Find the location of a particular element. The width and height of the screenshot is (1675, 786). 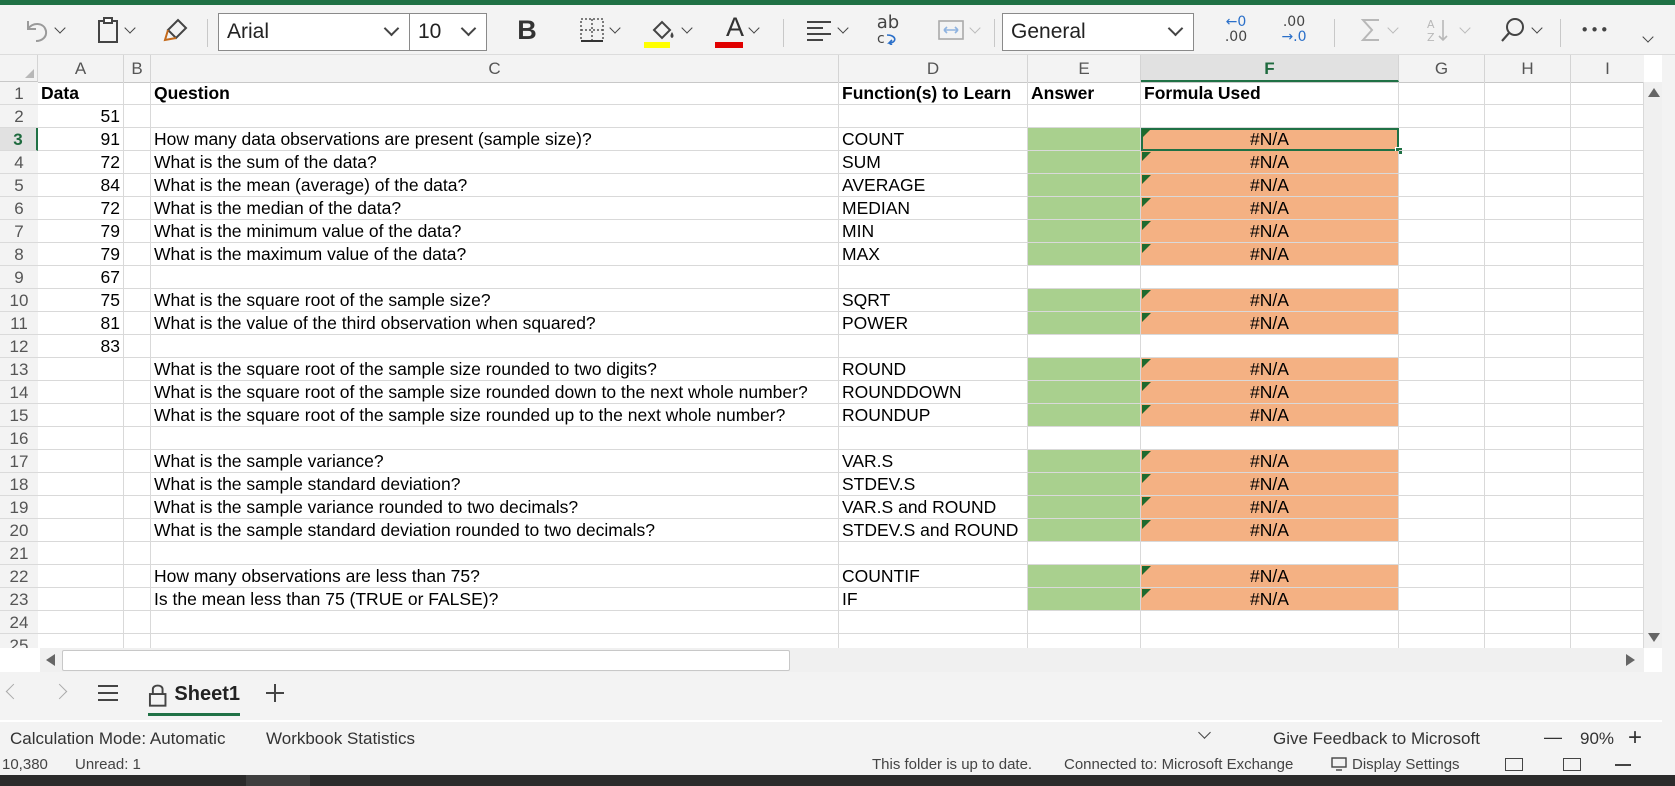

cell-f8: #N/A is located at coordinates (1270, 254).